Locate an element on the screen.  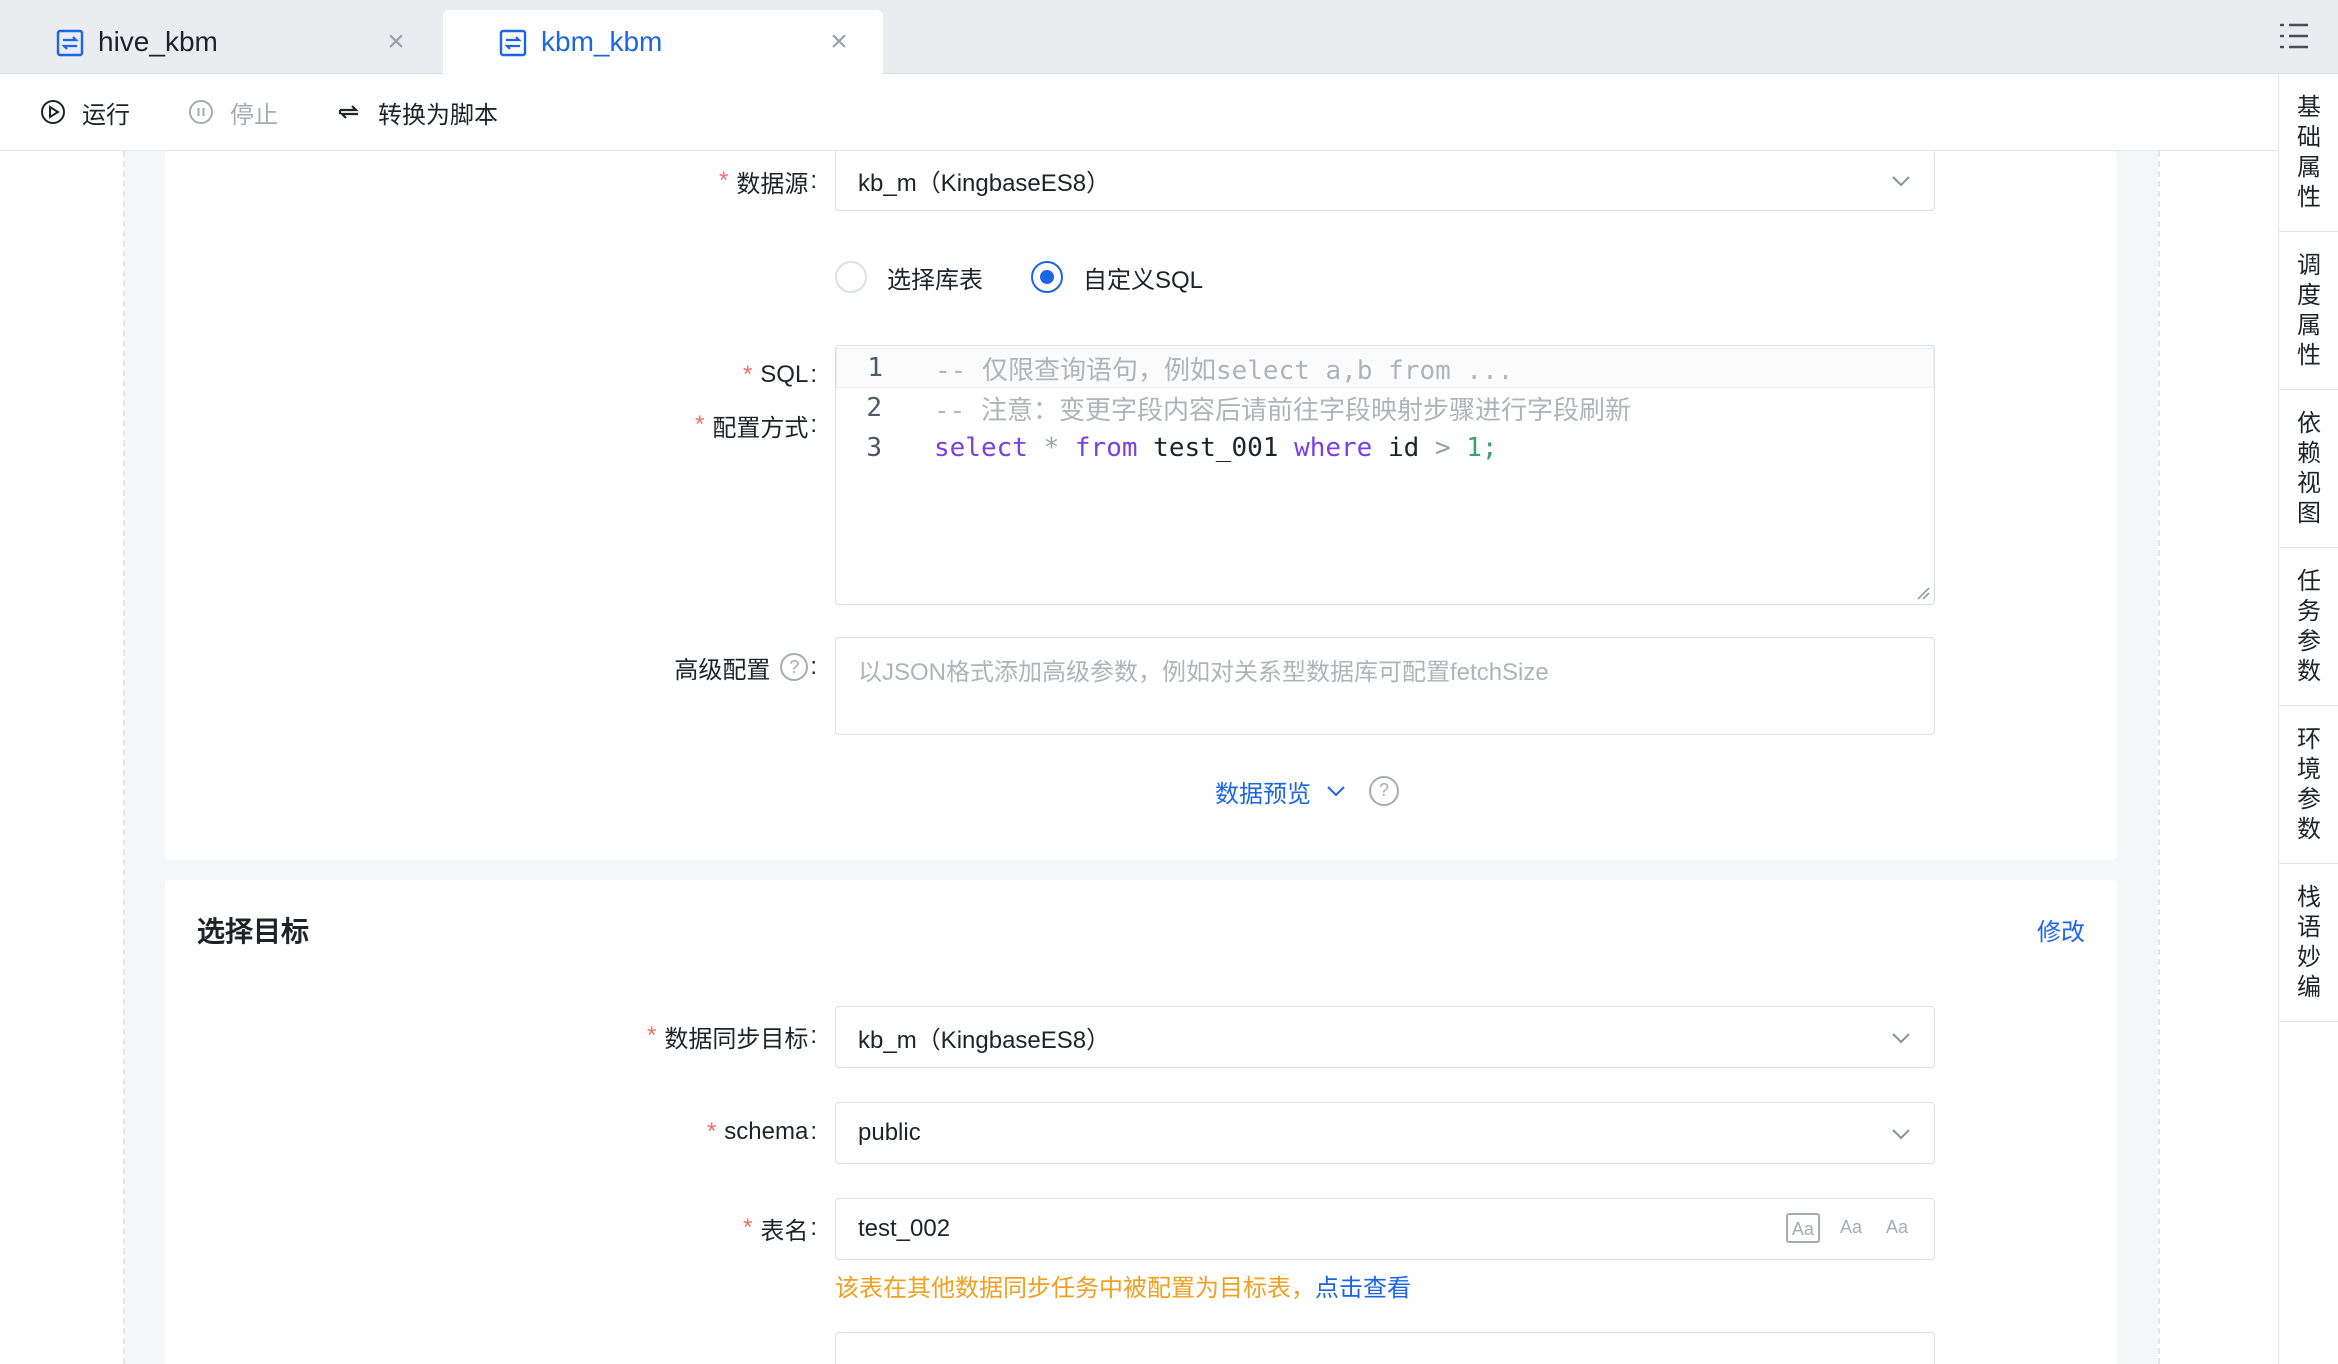
stop-button: 停止 is located at coordinates (233, 112).